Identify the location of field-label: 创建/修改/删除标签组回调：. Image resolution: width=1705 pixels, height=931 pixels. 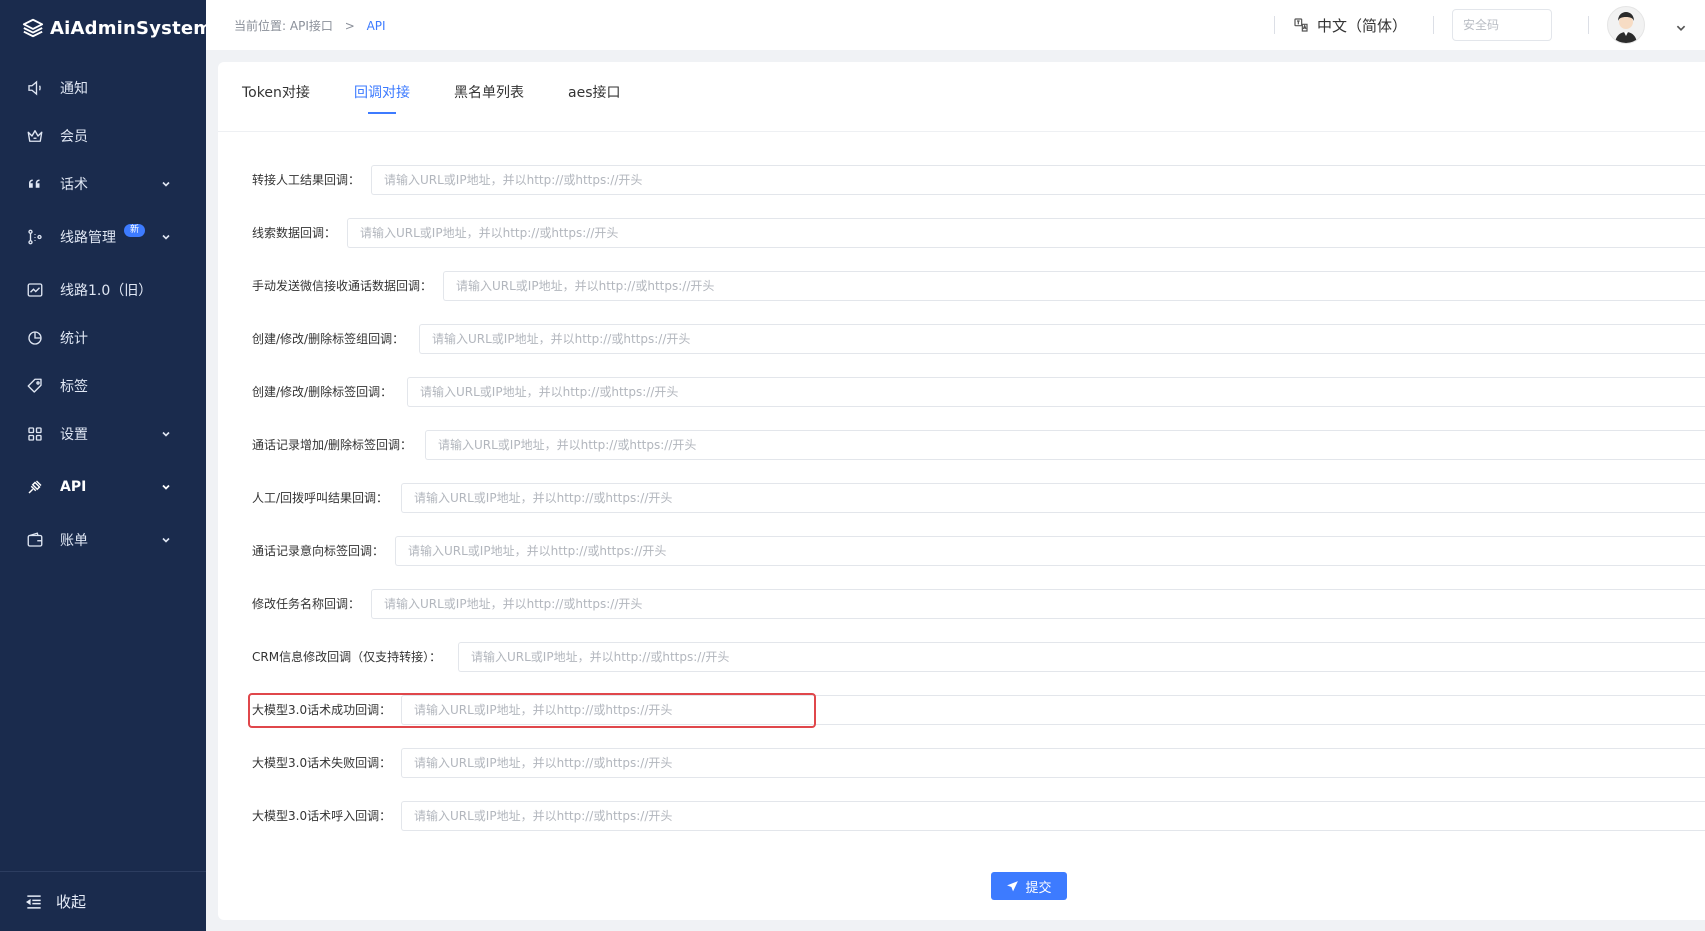
(328, 339).